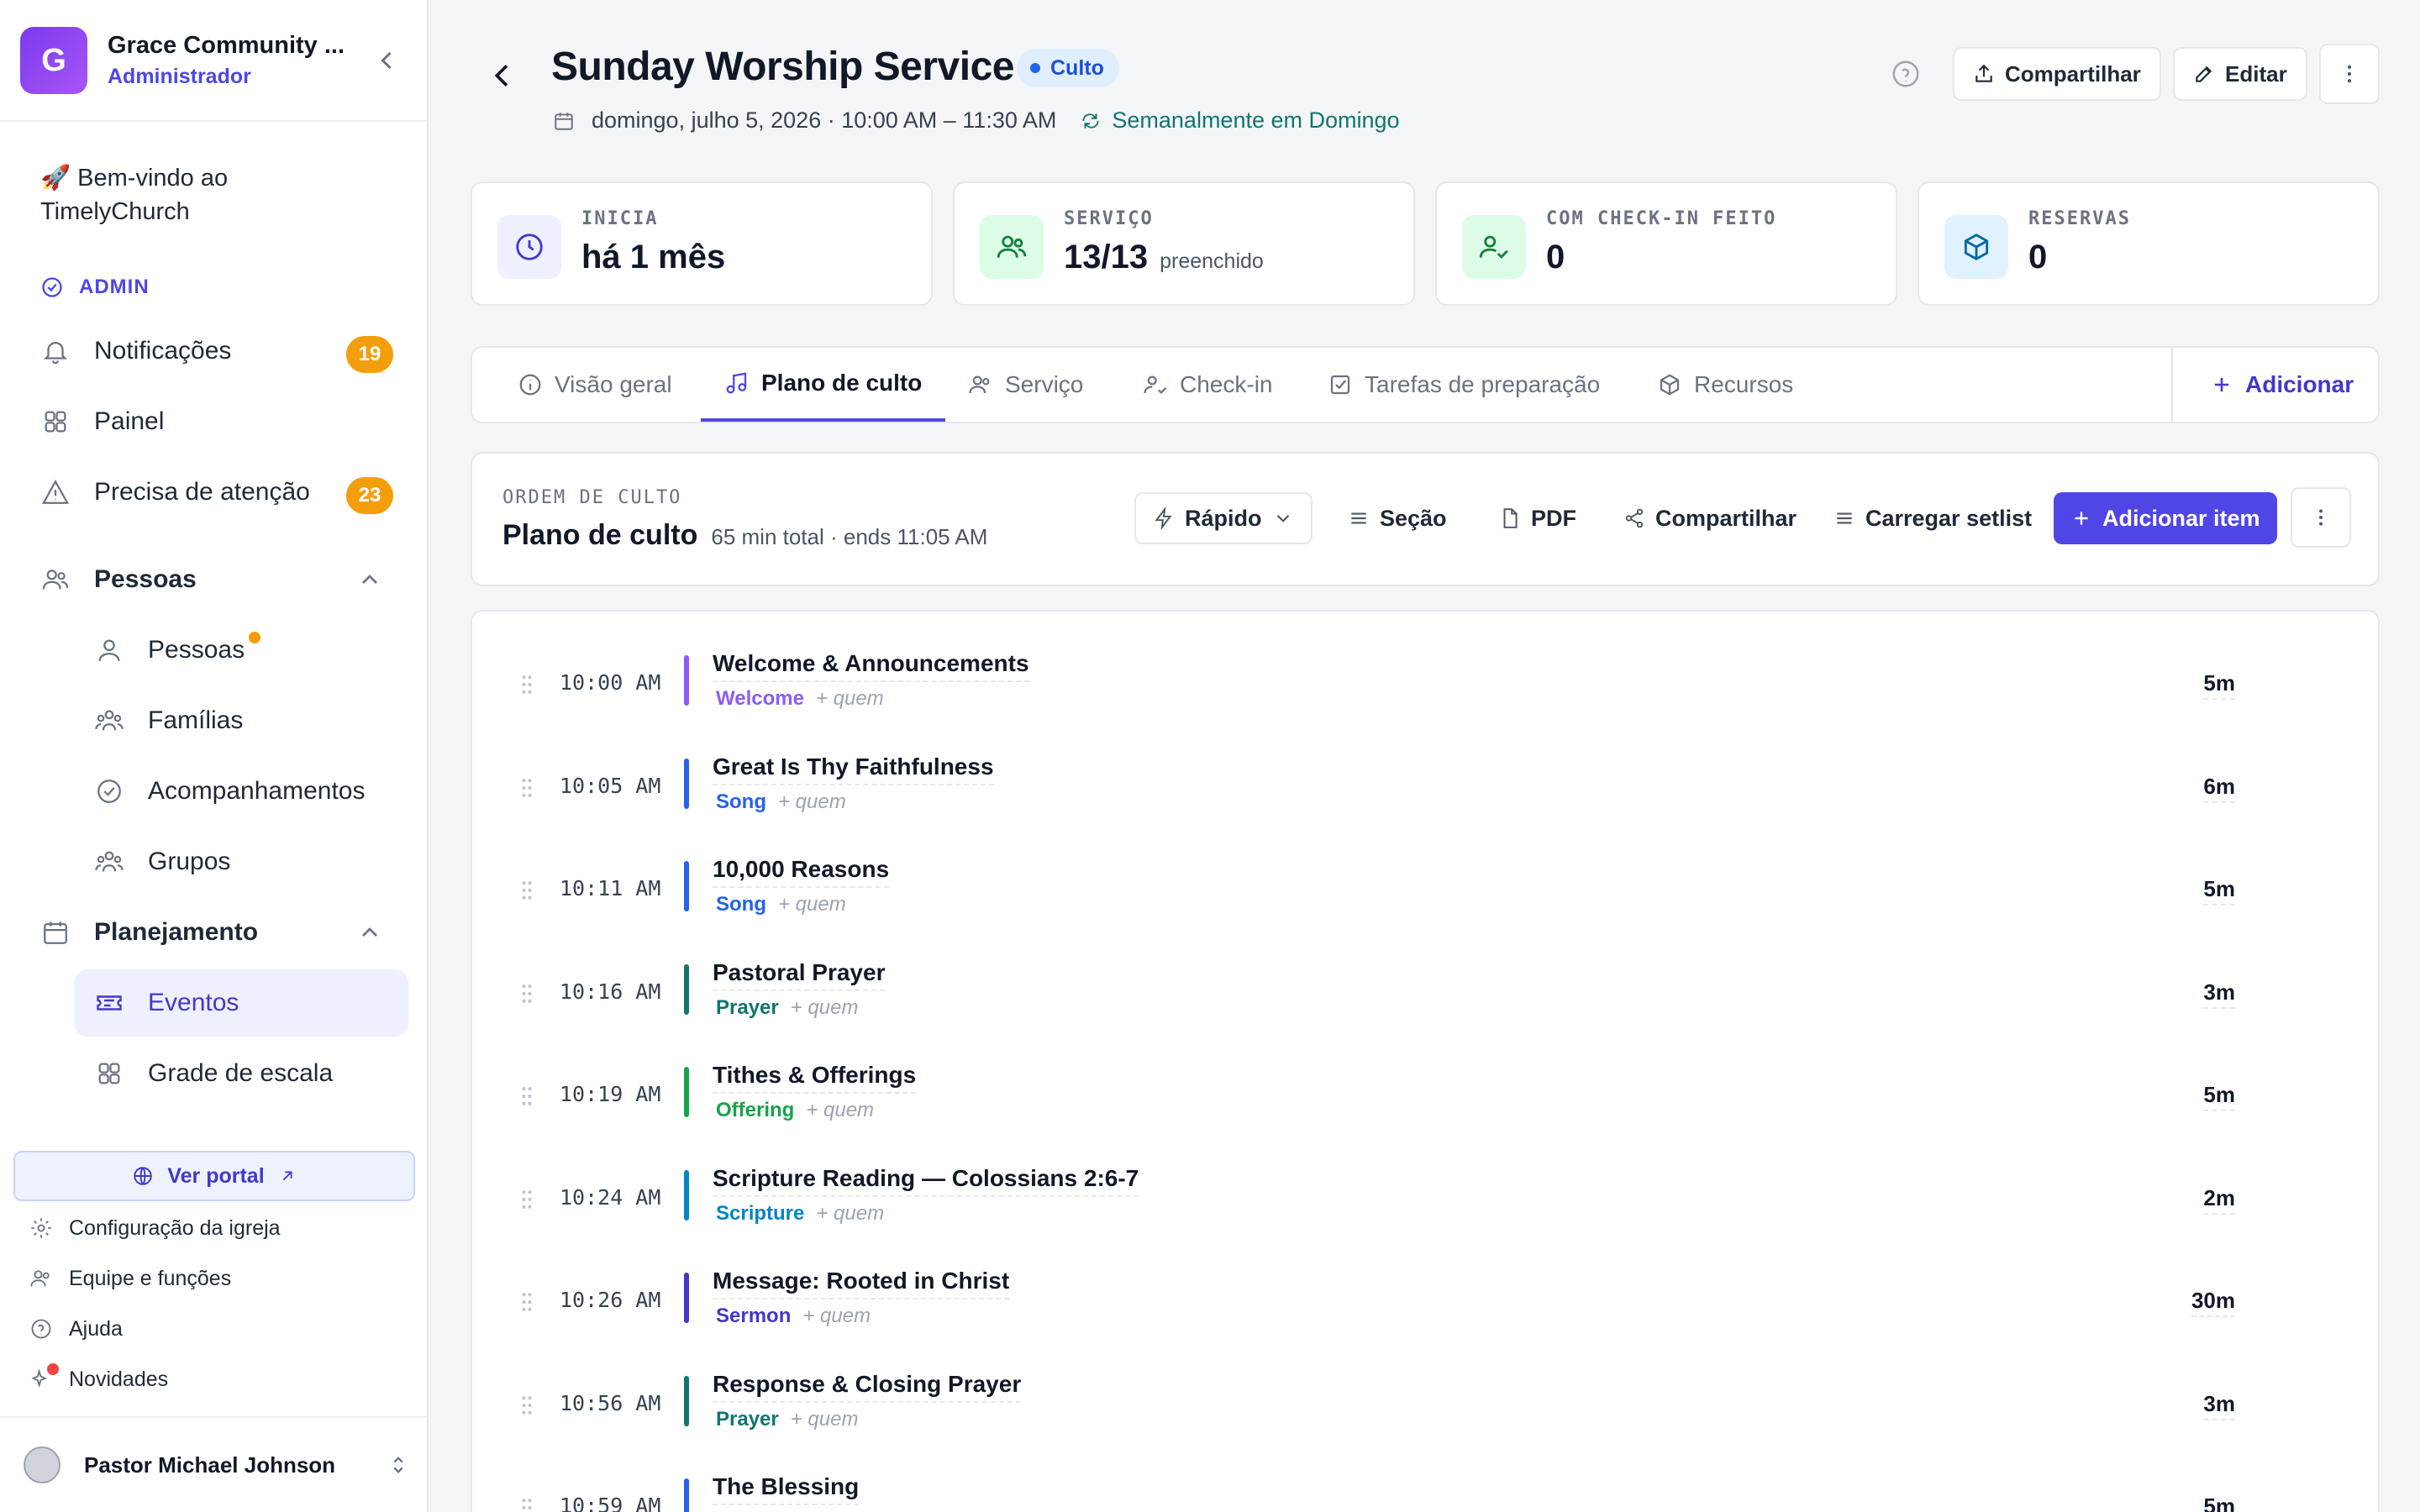 The height and width of the screenshot is (1512, 2420). Describe the element at coordinates (1906, 74) in the screenshot. I see `help-icon` at that location.